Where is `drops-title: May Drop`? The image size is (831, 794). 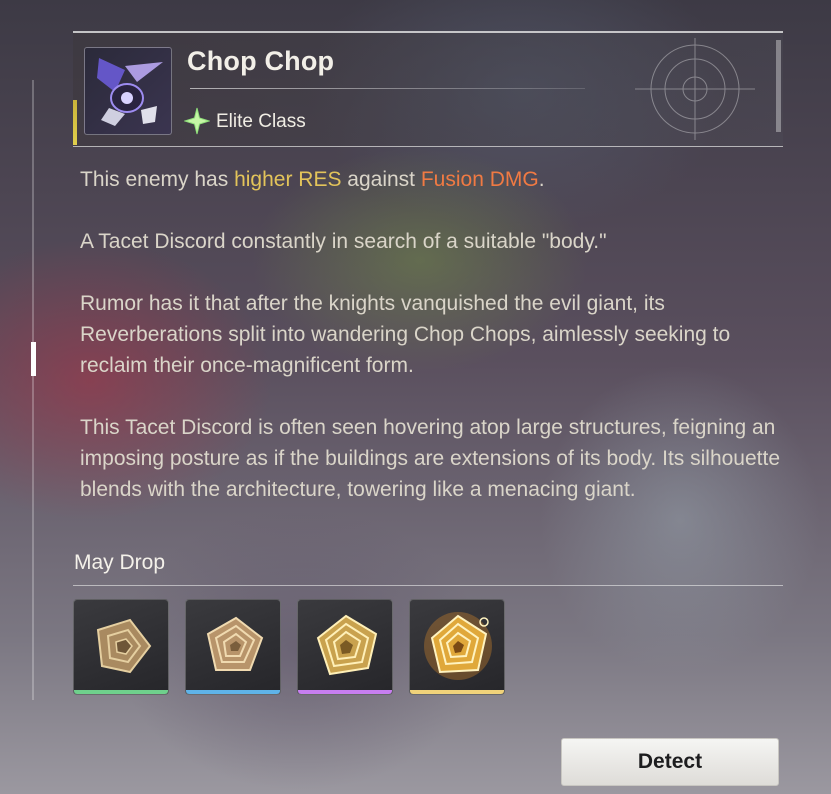 drops-title: May Drop is located at coordinates (120, 562).